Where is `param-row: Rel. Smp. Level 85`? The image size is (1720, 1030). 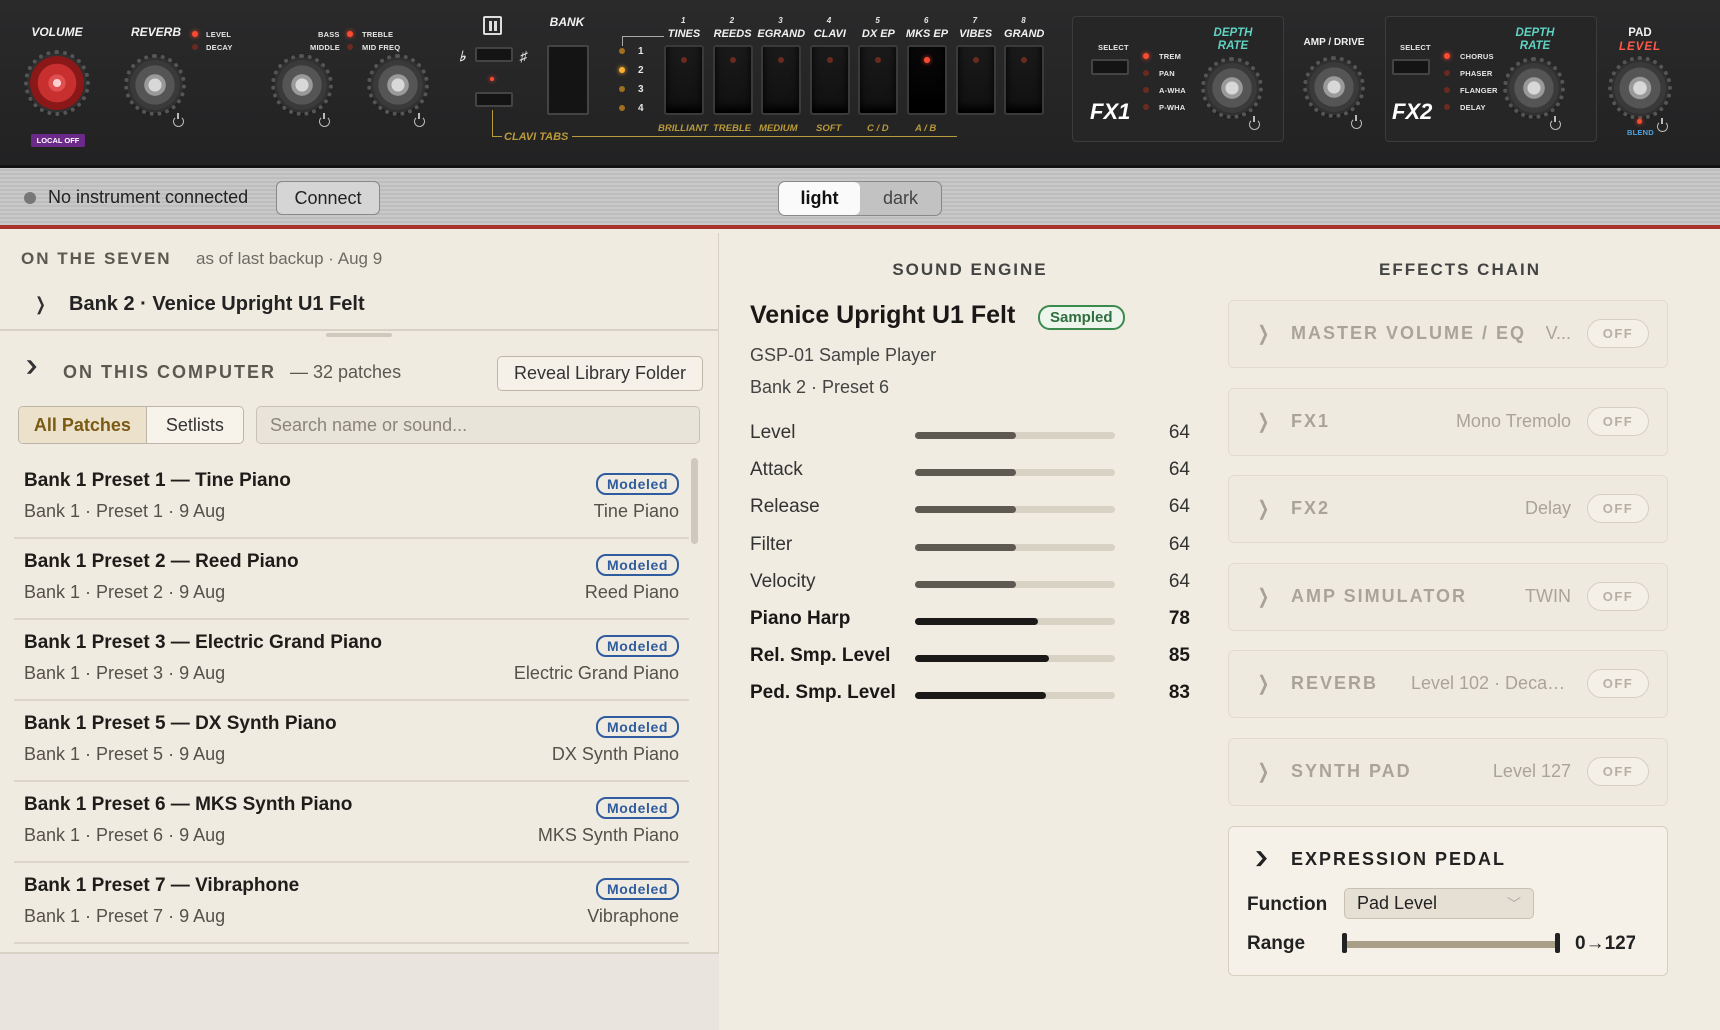 param-row: Rel. Smp. Level 85 is located at coordinates (970, 658).